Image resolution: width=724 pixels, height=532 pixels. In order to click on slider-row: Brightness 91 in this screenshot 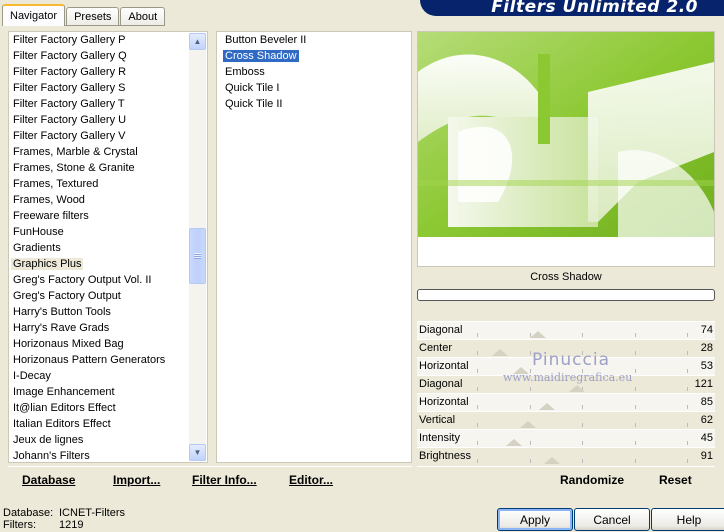, I will do `click(566, 456)`.